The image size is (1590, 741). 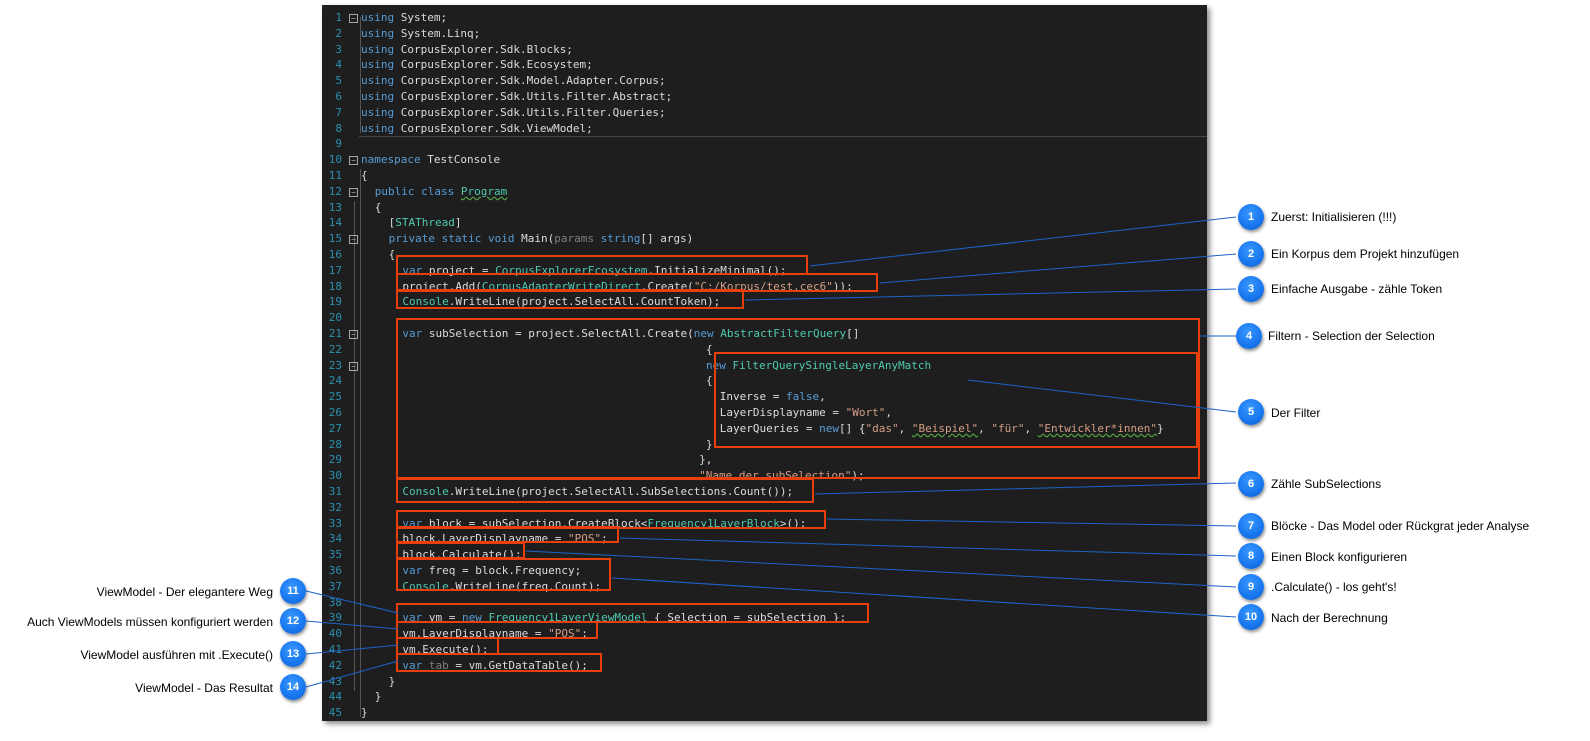 I want to click on callout-badge-2: 2, so click(x=1251, y=254).